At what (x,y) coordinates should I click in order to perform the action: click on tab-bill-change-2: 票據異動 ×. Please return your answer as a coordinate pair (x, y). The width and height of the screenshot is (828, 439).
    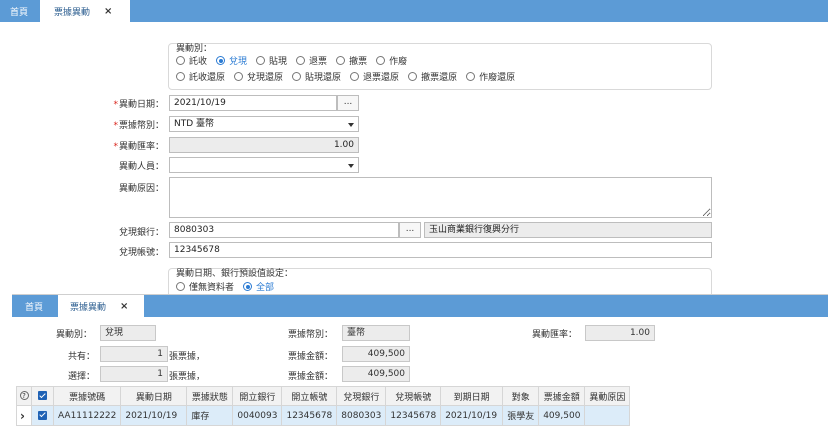
    Looking at the image, I should click on (101, 306).